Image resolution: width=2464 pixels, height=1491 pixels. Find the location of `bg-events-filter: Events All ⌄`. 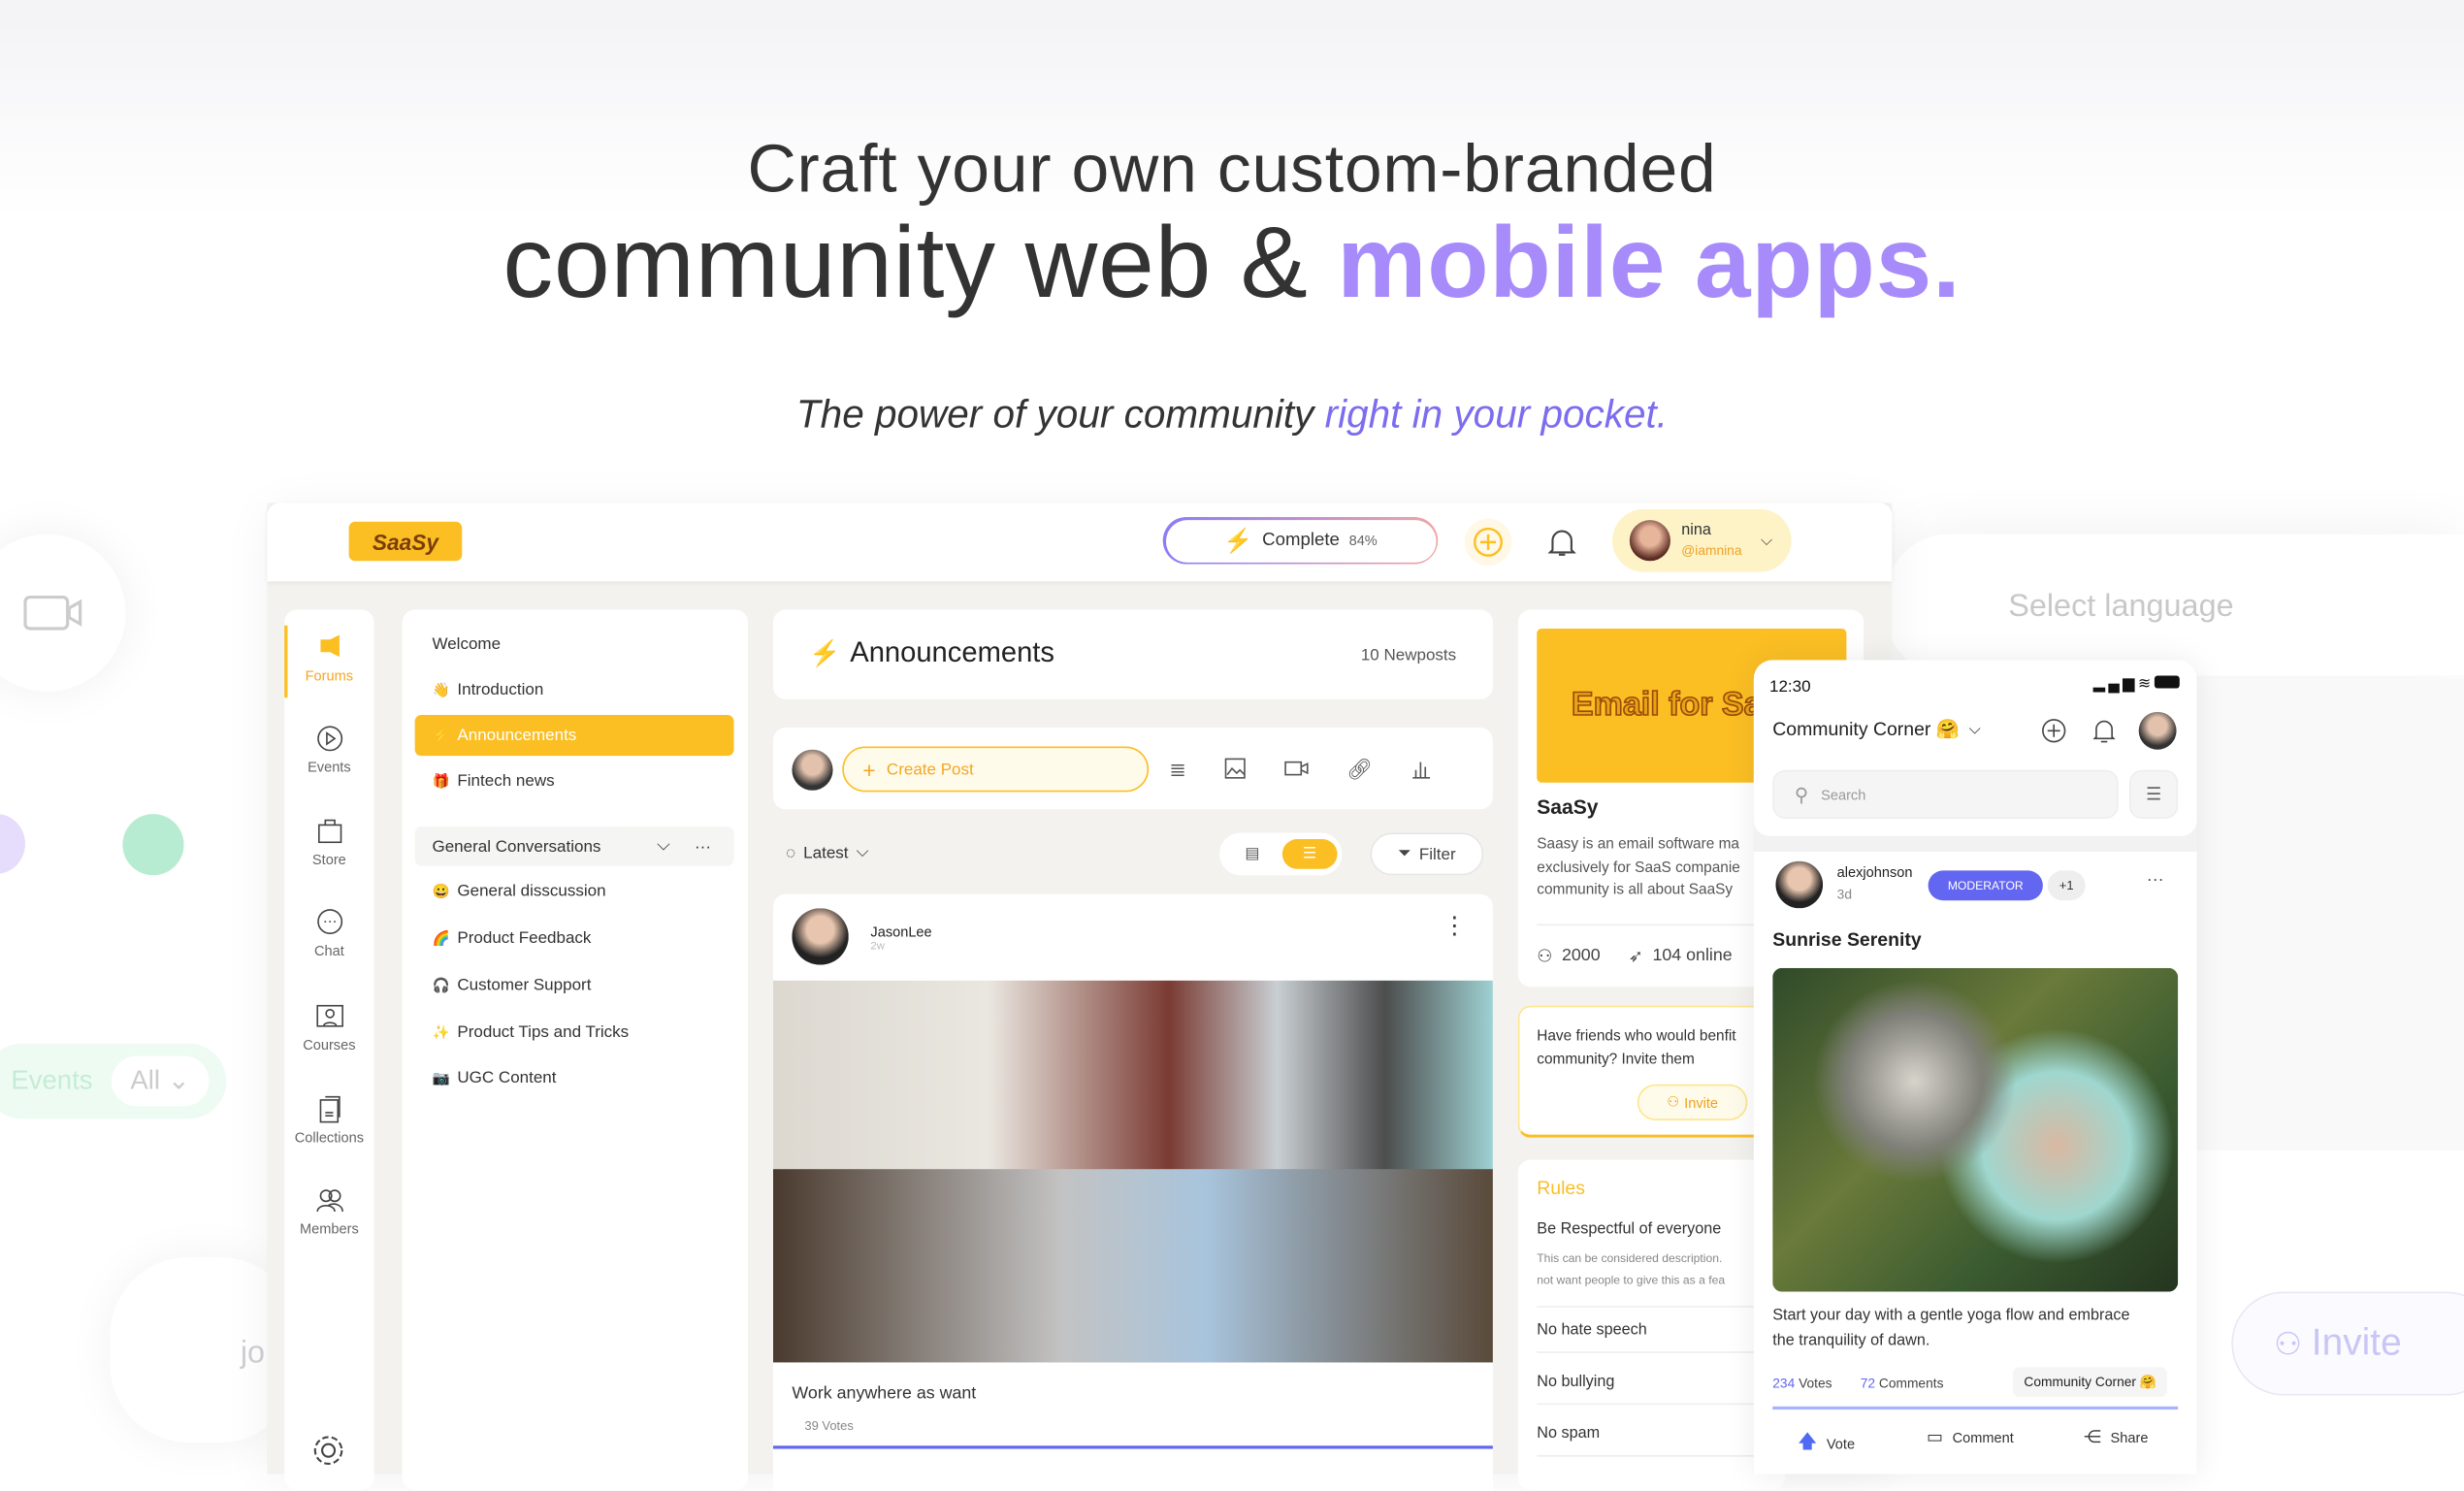

bg-events-filter: Events All ⌄ is located at coordinates (114, 1081).